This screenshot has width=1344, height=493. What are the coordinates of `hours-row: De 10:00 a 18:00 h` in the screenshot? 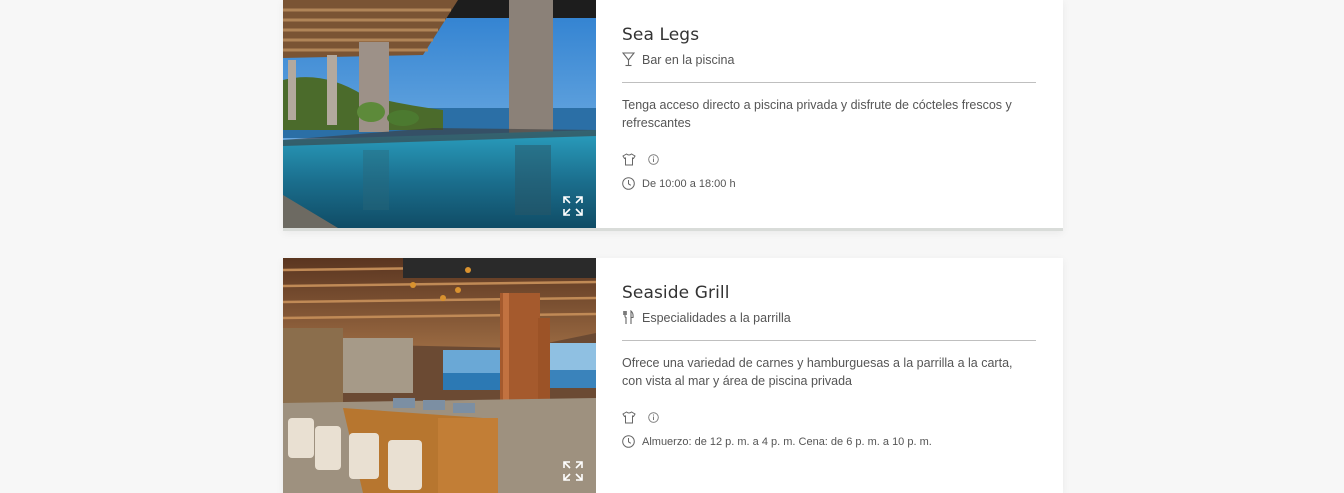 It's located at (829, 183).